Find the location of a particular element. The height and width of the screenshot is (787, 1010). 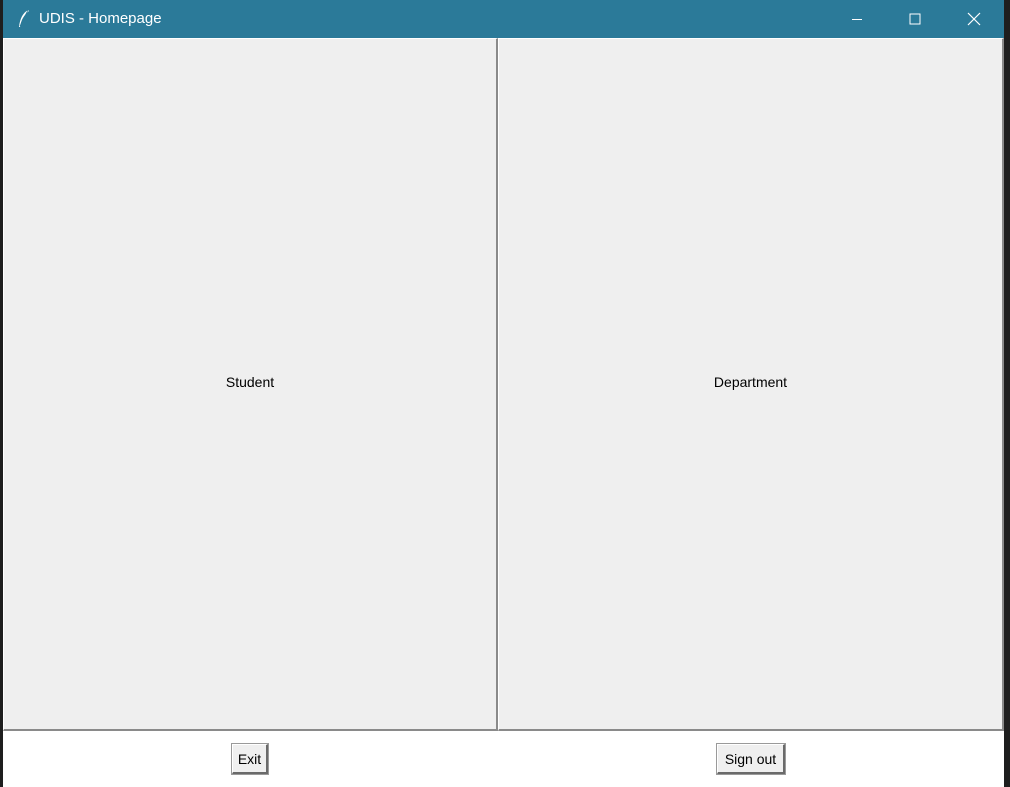

maximize-button is located at coordinates (915, 19).